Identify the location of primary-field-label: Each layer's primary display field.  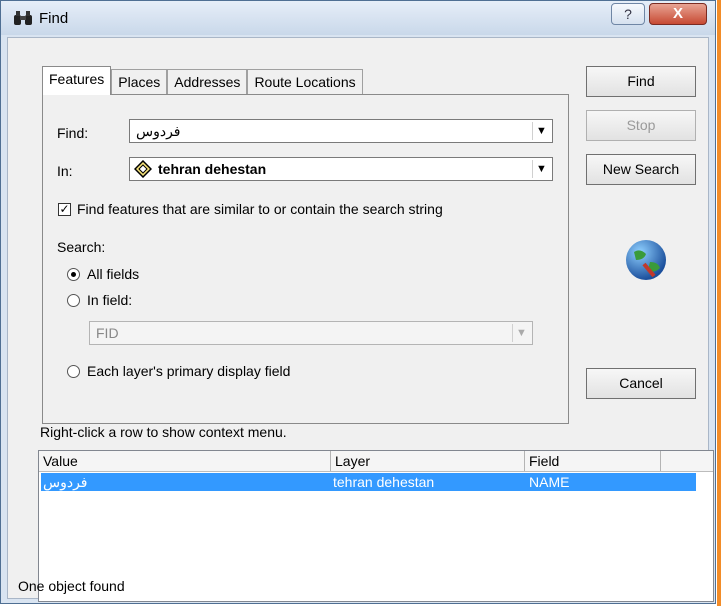
(188, 371).